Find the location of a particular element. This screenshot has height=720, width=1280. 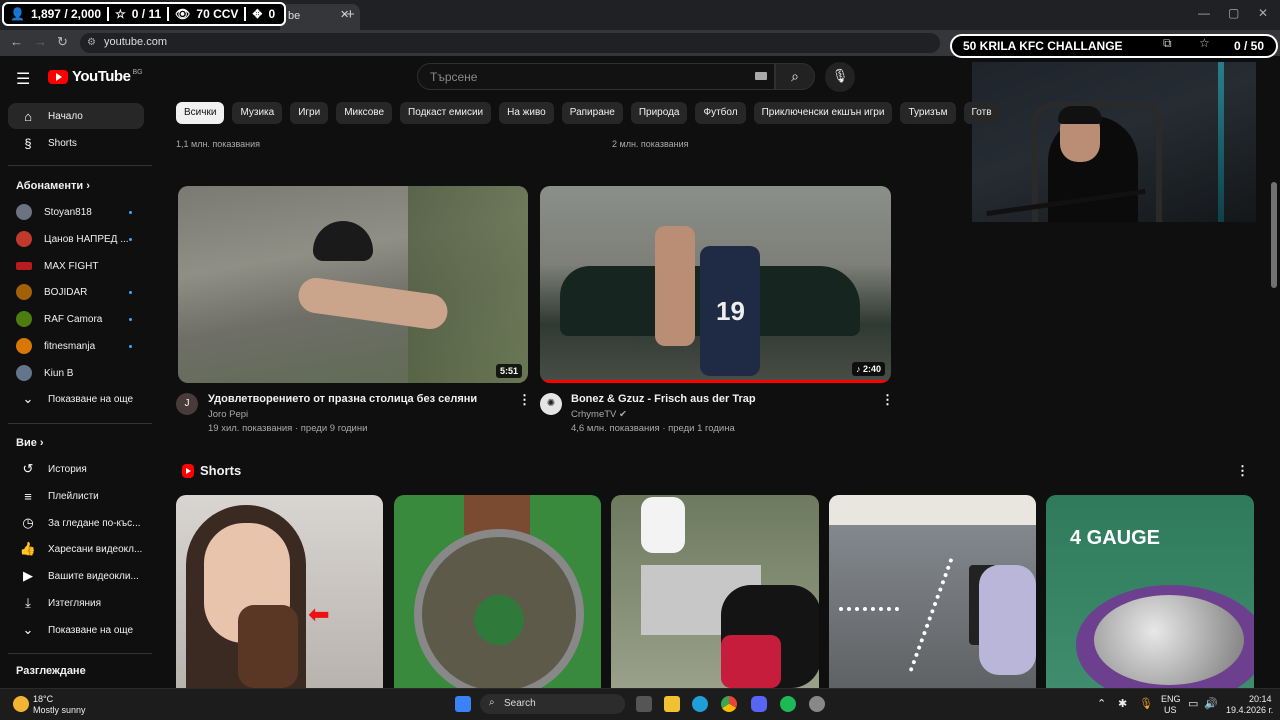

weather-temp: 18°C is located at coordinates (43, 699).